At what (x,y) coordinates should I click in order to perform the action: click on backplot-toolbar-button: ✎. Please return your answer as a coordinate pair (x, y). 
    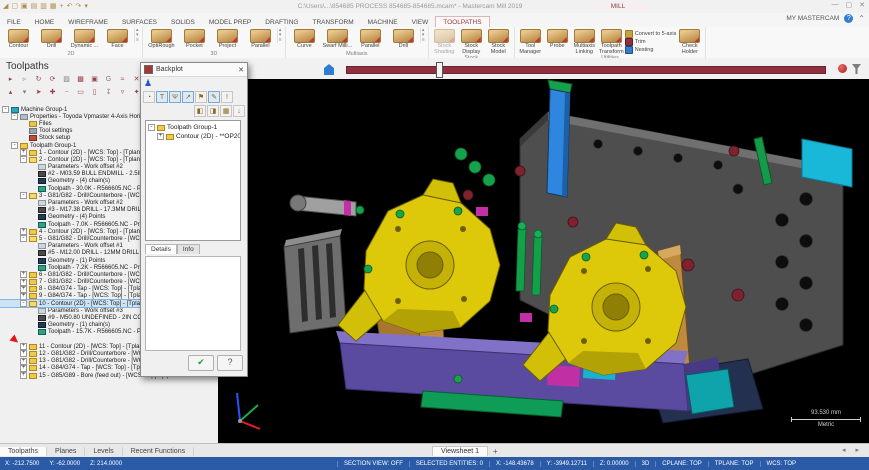
    Looking at the image, I should click on (214, 97).